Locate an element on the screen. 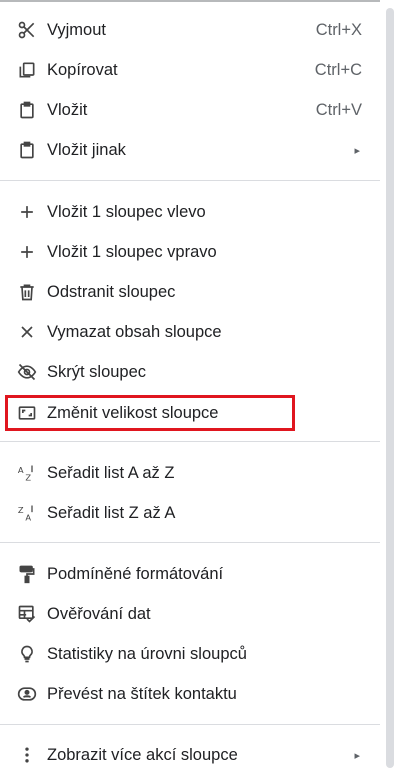 The width and height of the screenshot is (400, 777). menu-item-insert-column-right: Vložit 1 sloupec vpravo is located at coordinates (190, 252).